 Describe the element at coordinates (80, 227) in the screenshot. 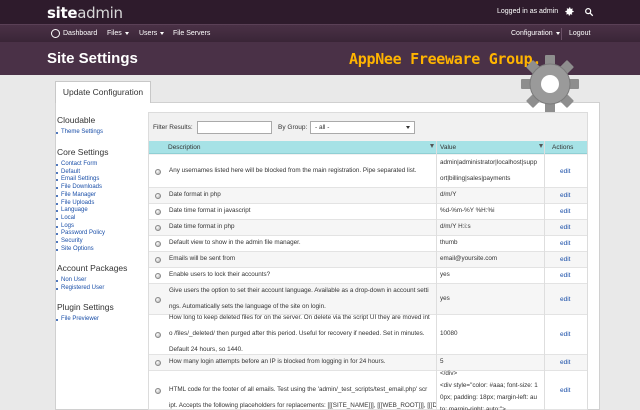

I see `sidebar-item-logs: Logs` at that location.